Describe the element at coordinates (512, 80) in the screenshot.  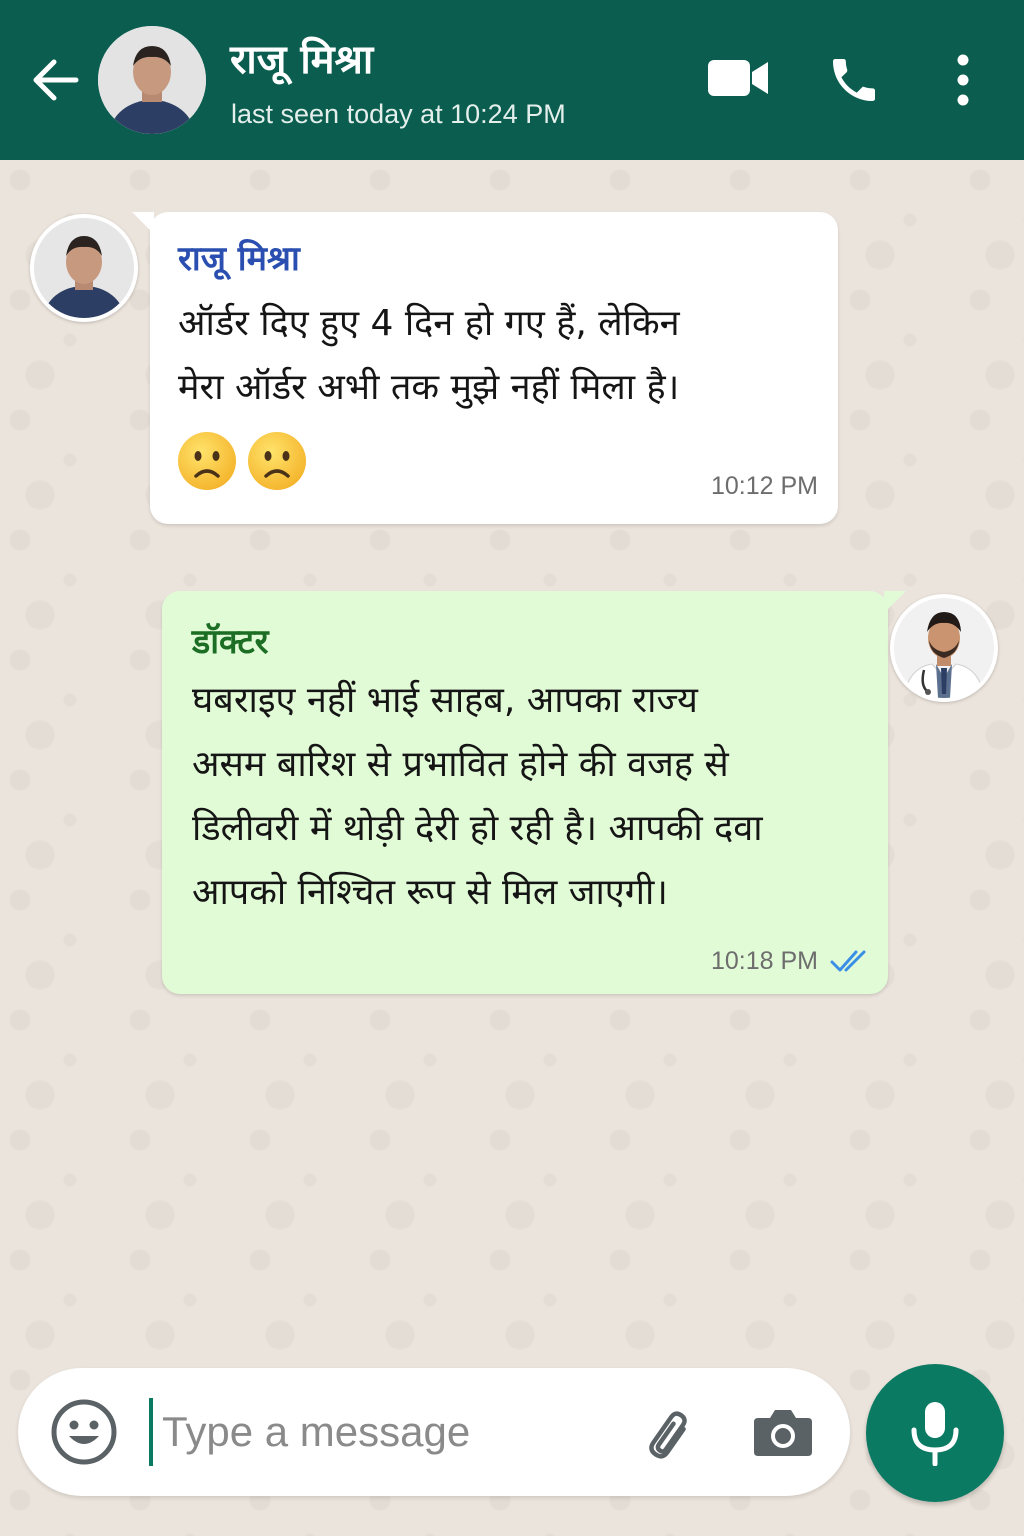
I see `chat-header: राजू मिश्रा last seen today at 10:24 PM` at that location.